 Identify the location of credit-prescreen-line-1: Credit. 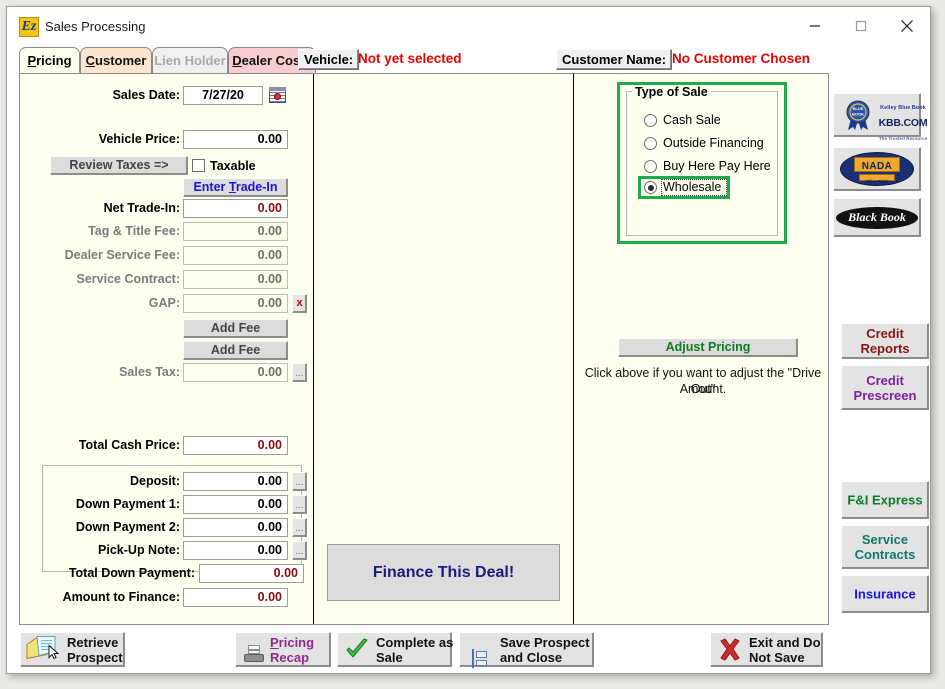
(885, 380).